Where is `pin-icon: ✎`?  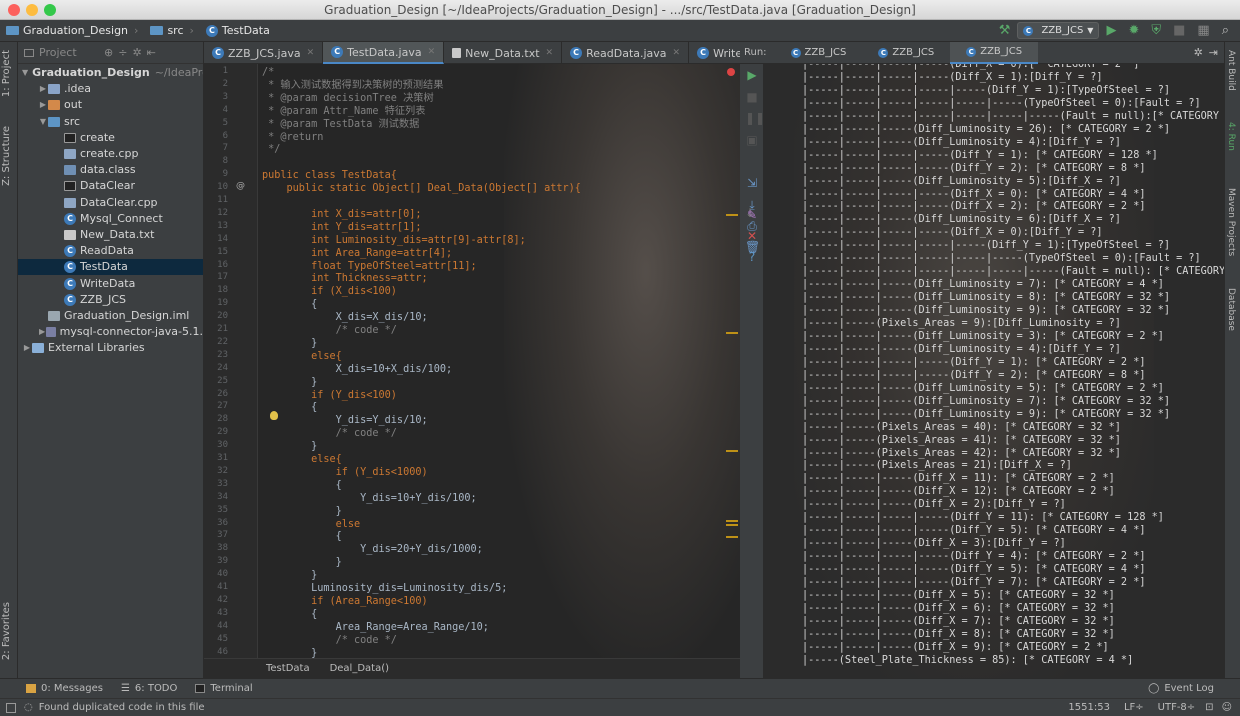
pin-icon: ✎ is located at coordinates (752, 215).